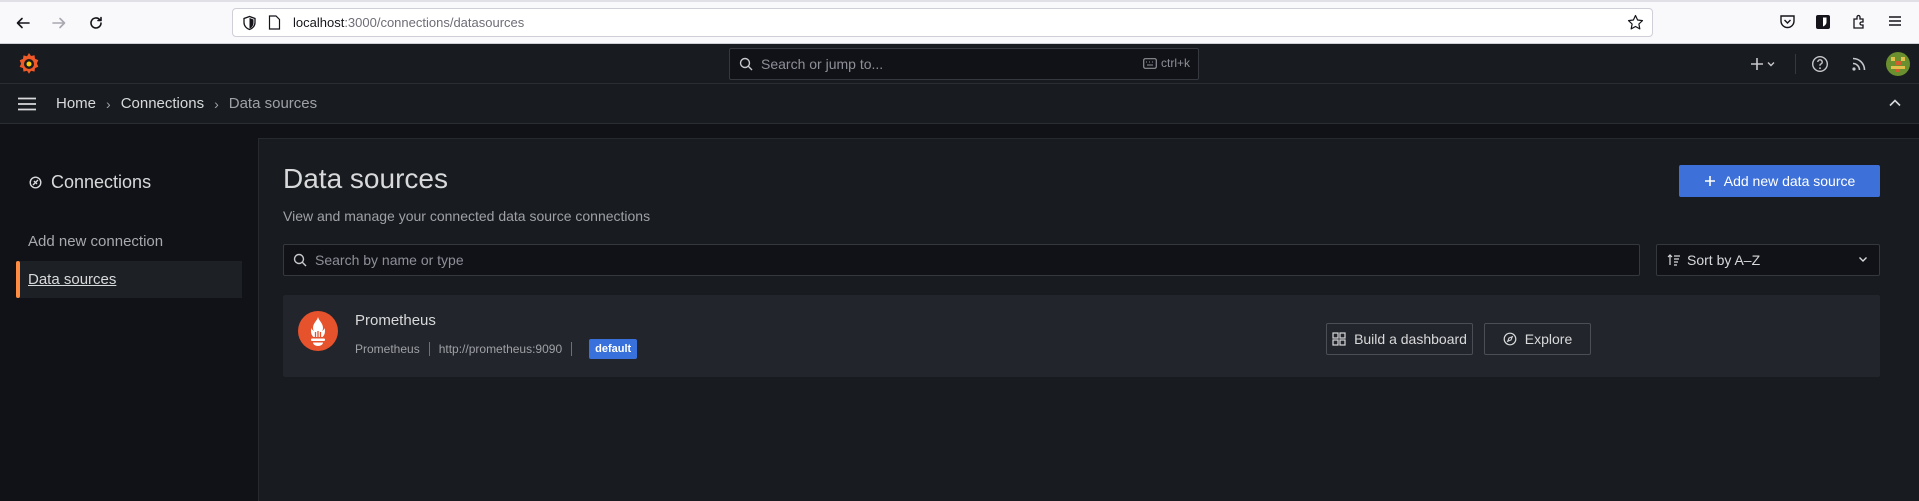 The height and width of the screenshot is (501, 1919). What do you see at coordinates (59, 23) in the screenshot?
I see `forward-icon` at bounding box center [59, 23].